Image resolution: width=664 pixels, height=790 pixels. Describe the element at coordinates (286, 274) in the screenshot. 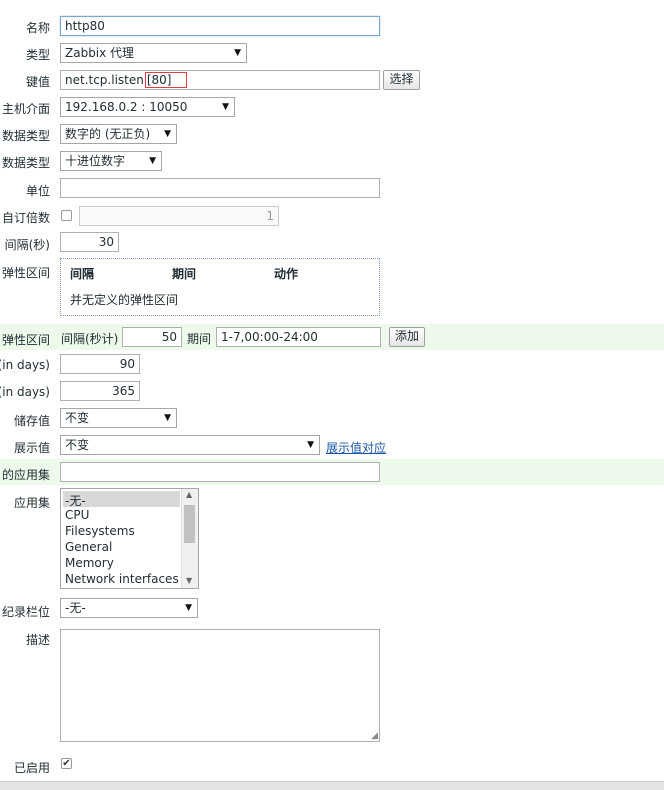

I see `flex-header-action: 动作` at that location.